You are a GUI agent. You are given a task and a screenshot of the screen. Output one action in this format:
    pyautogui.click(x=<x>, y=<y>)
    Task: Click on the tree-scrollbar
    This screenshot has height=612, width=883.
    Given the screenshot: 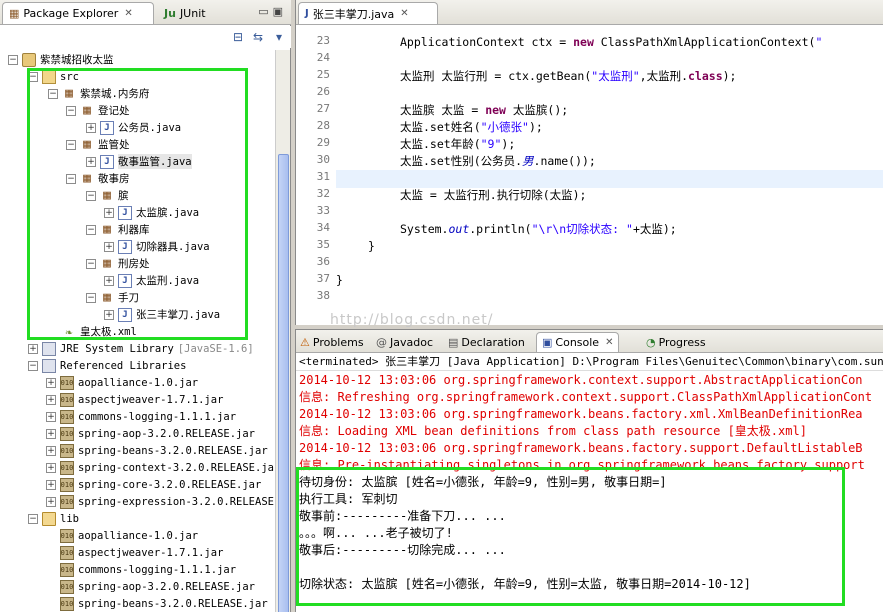 What is the action you would take?
    pyautogui.click(x=282, y=331)
    